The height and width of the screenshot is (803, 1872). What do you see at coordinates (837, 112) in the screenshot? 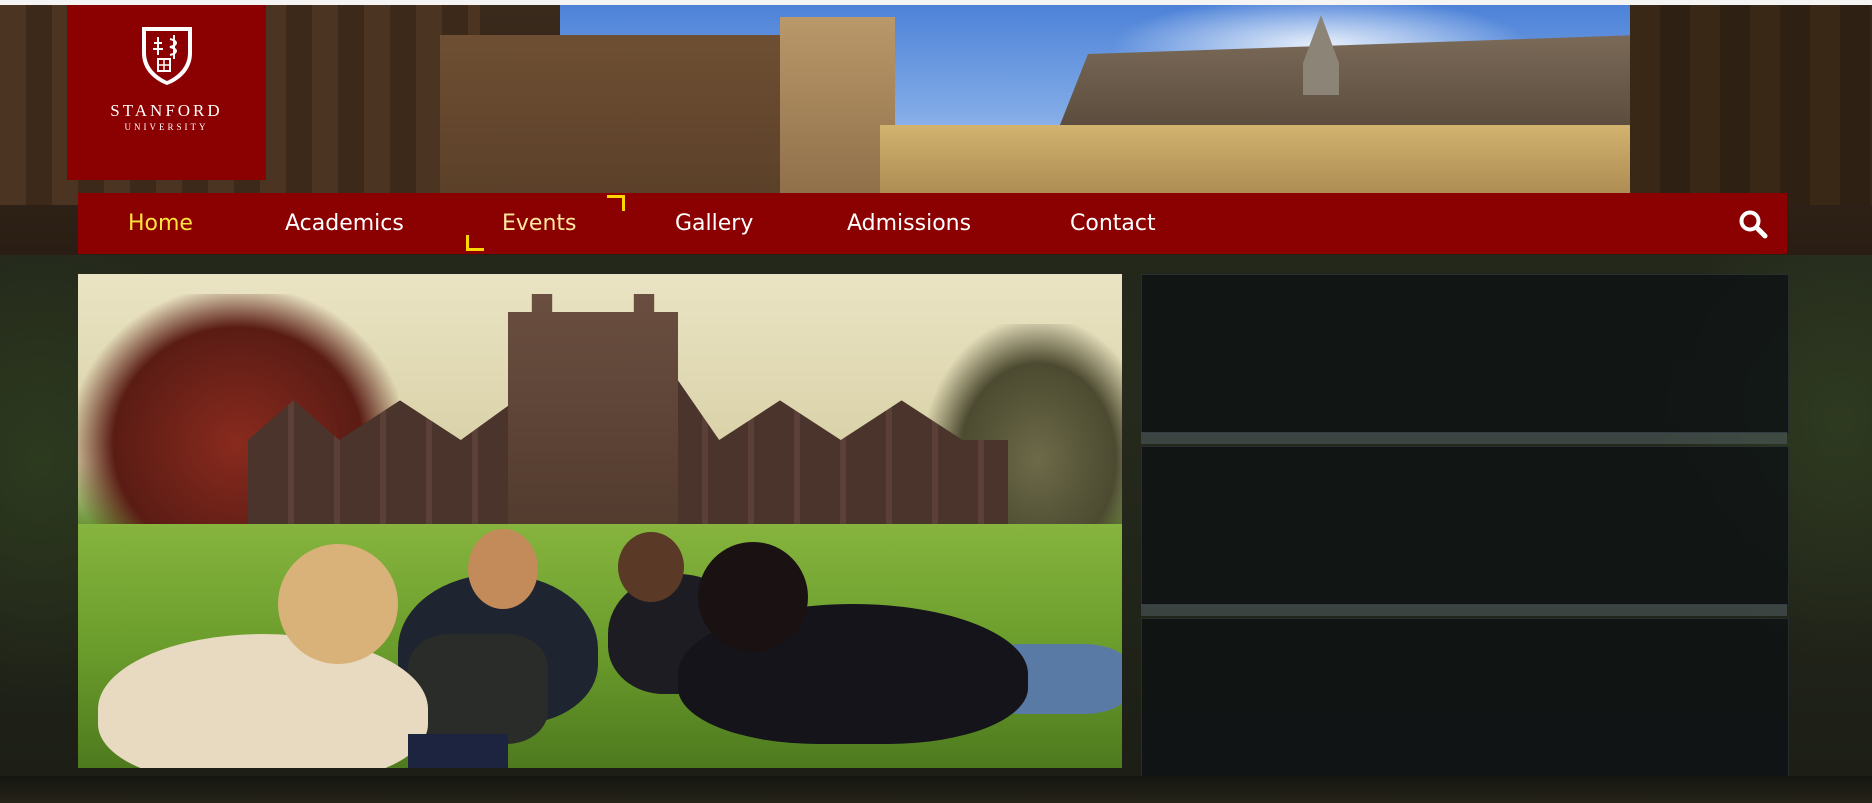
I see `banner-tower` at bounding box center [837, 112].